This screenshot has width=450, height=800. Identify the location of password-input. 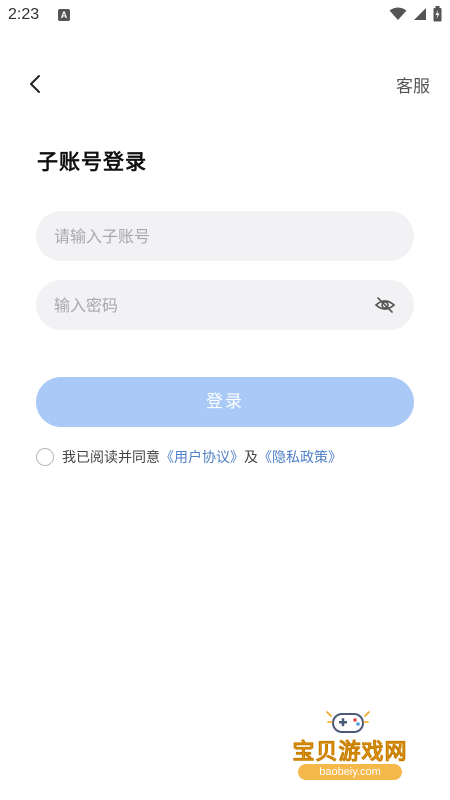
(204, 305).